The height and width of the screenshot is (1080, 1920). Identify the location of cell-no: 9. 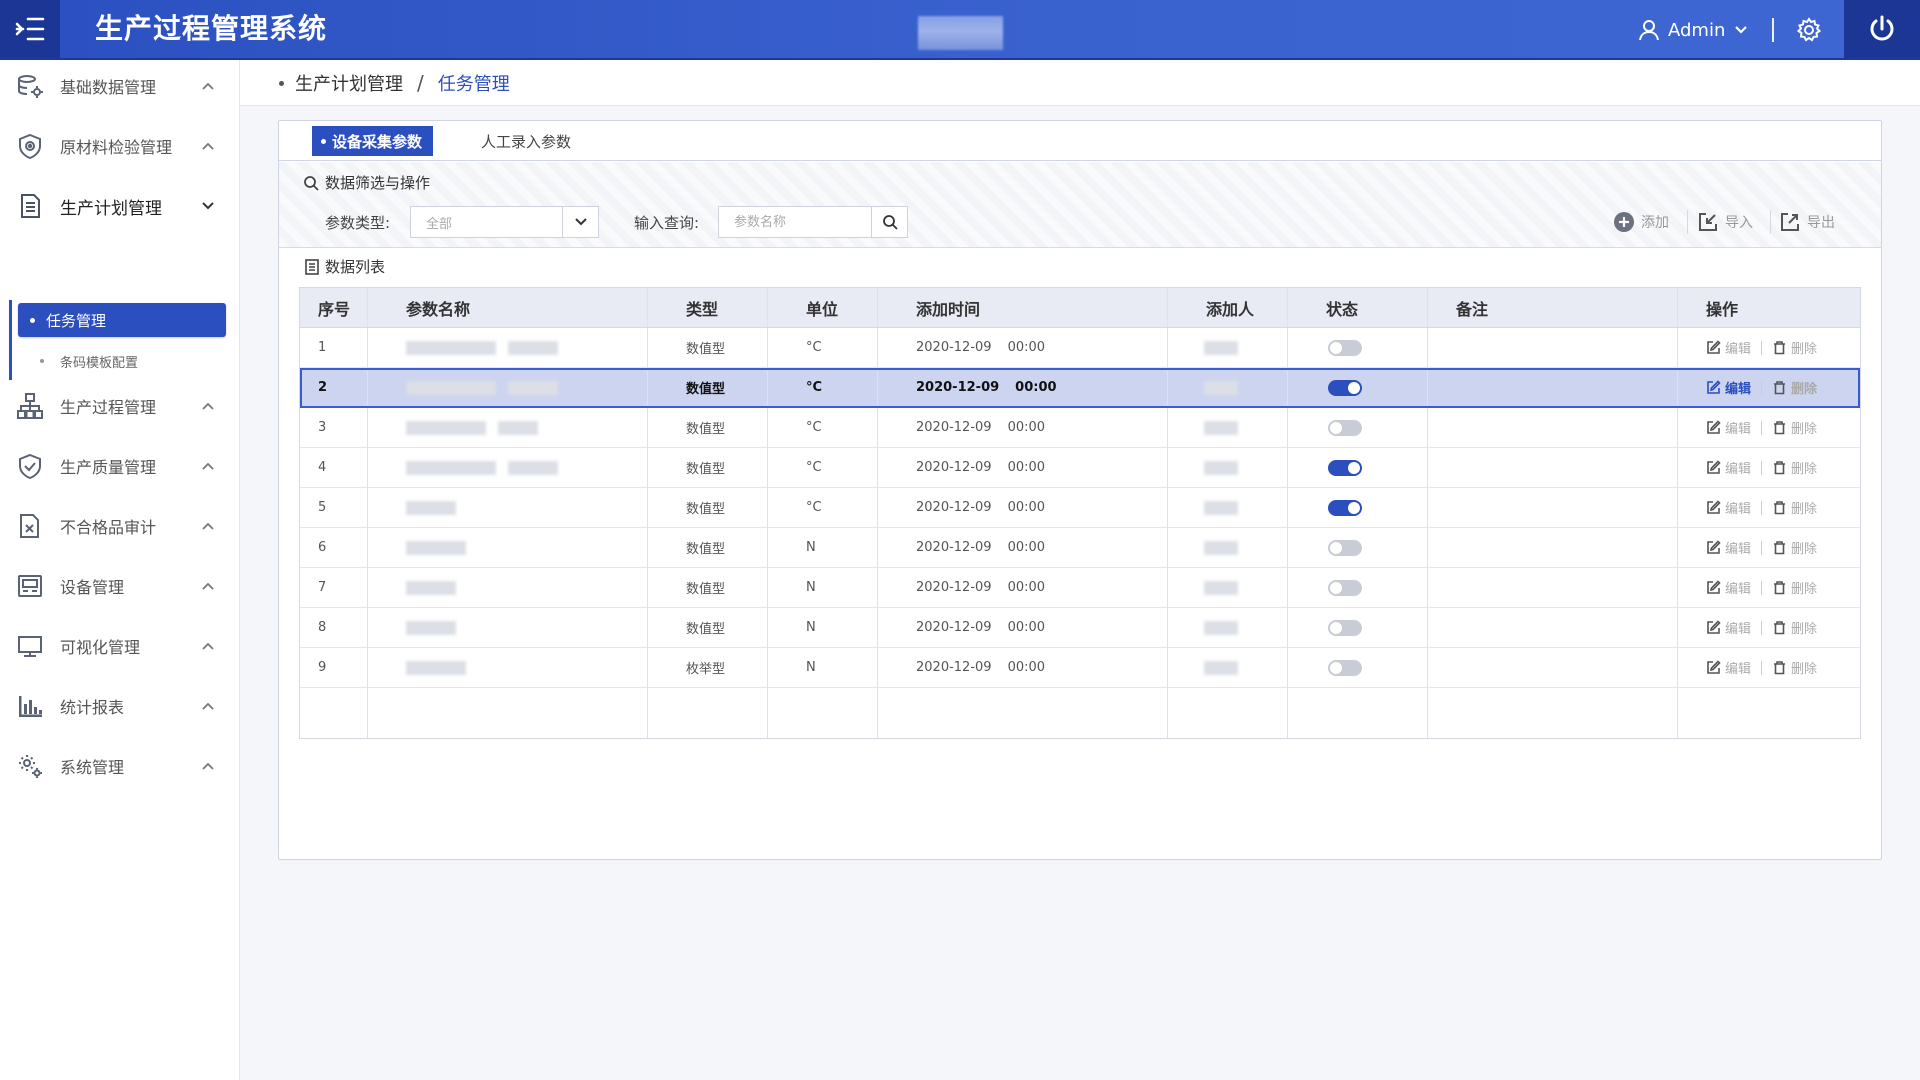
(334, 667).